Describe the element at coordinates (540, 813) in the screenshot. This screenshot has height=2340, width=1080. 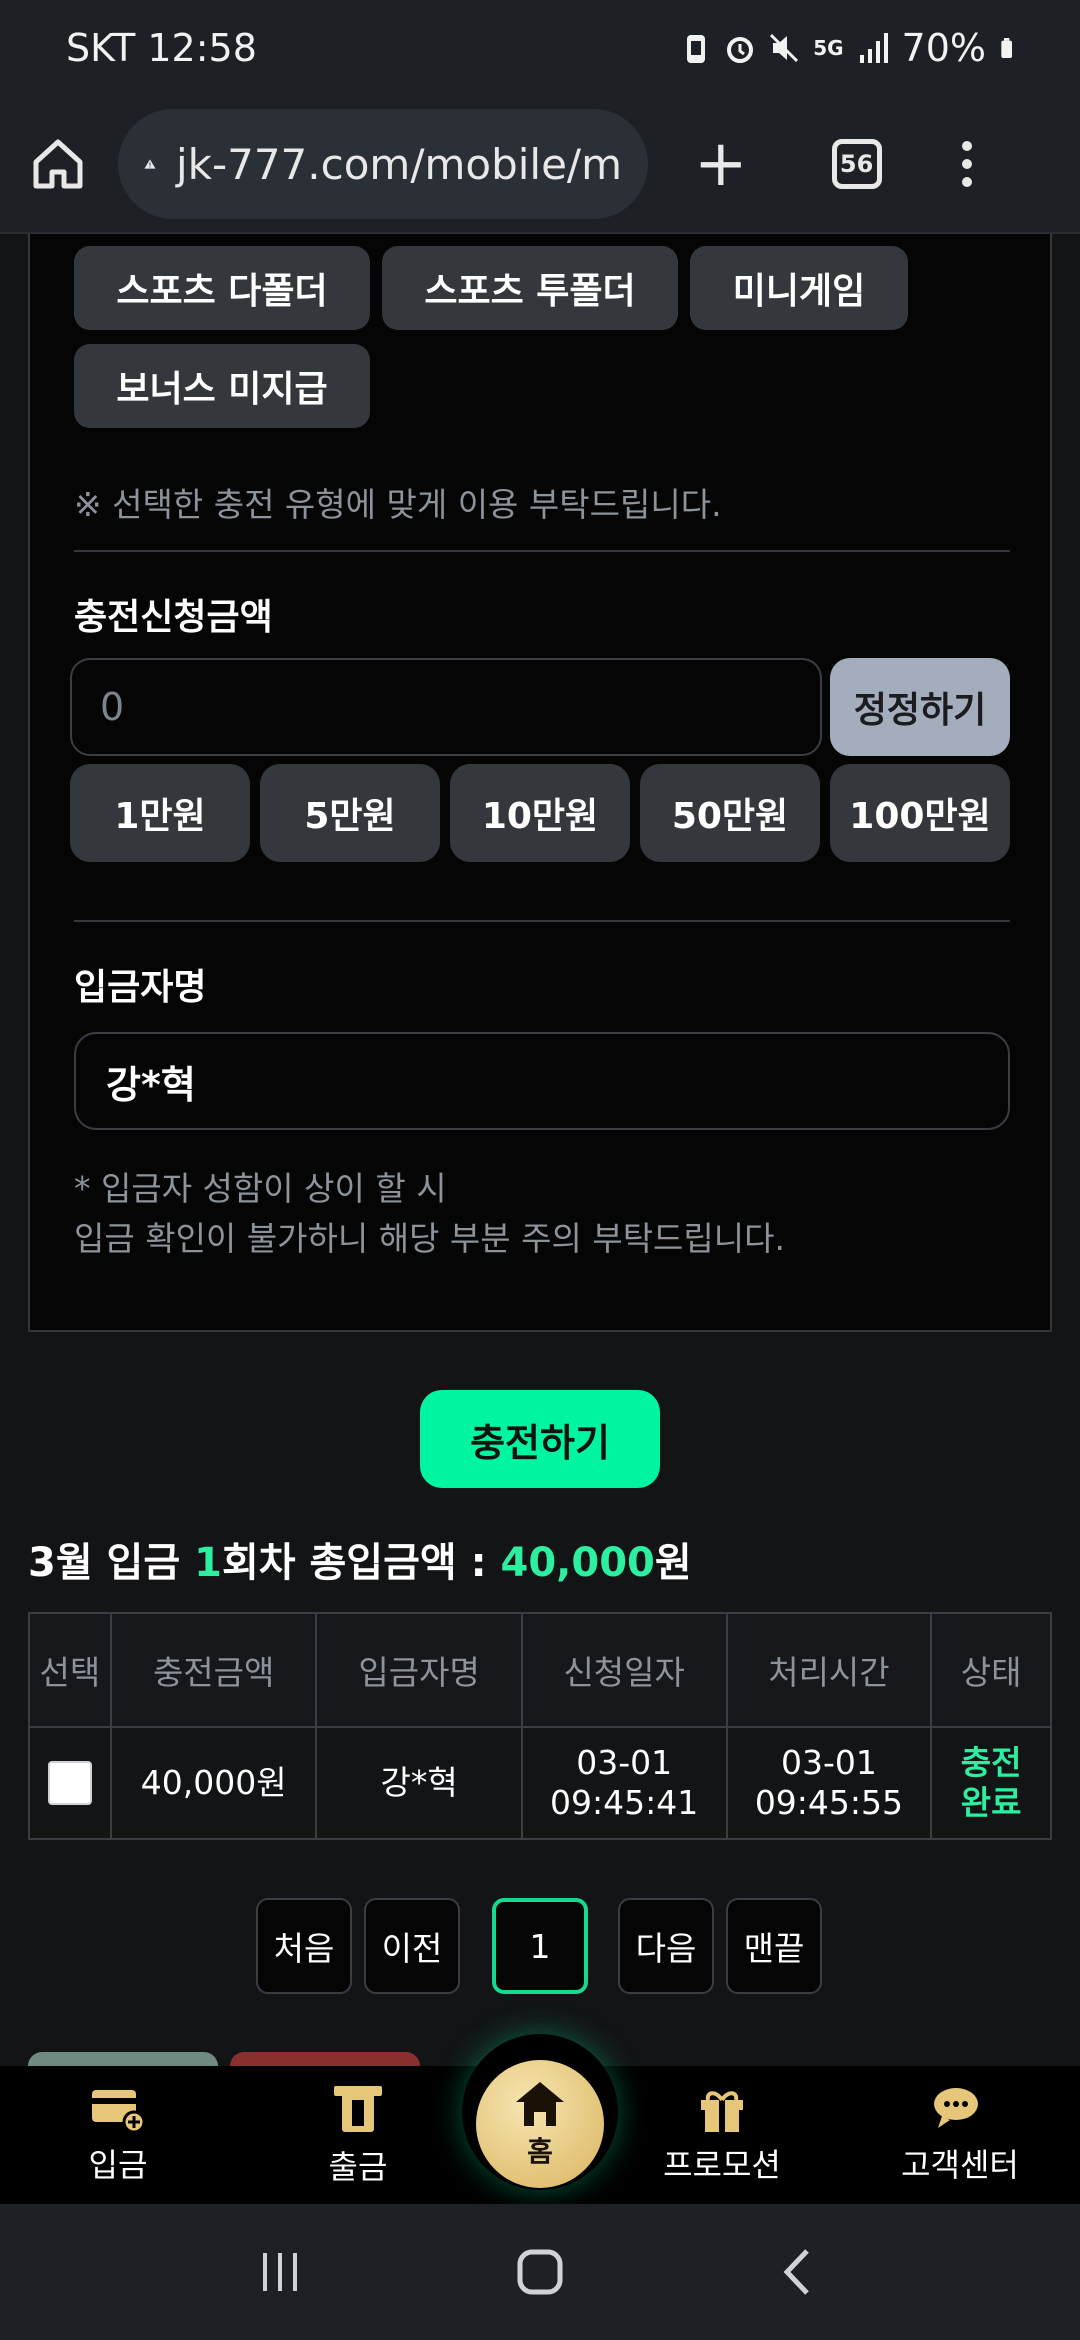
I see `quick-amount-100k-button: 10만원` at that location.